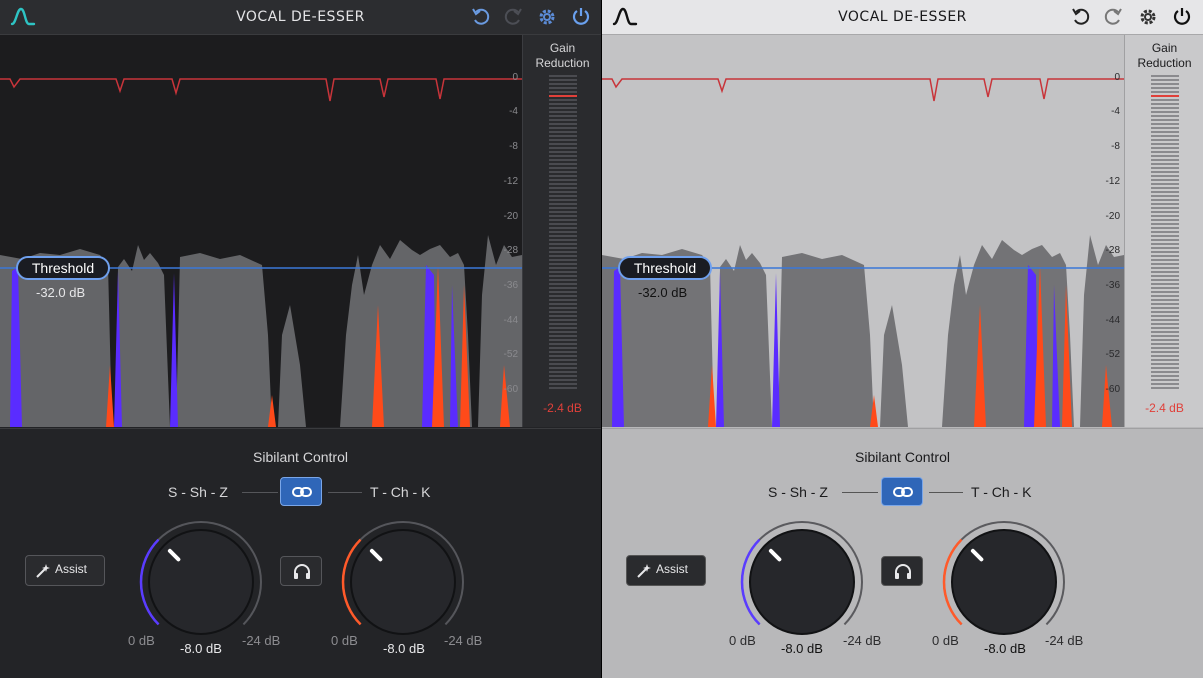  Describe the element at coordinates (1115, 111) in the screenshot. I see `scale-tick: -4` at that location.